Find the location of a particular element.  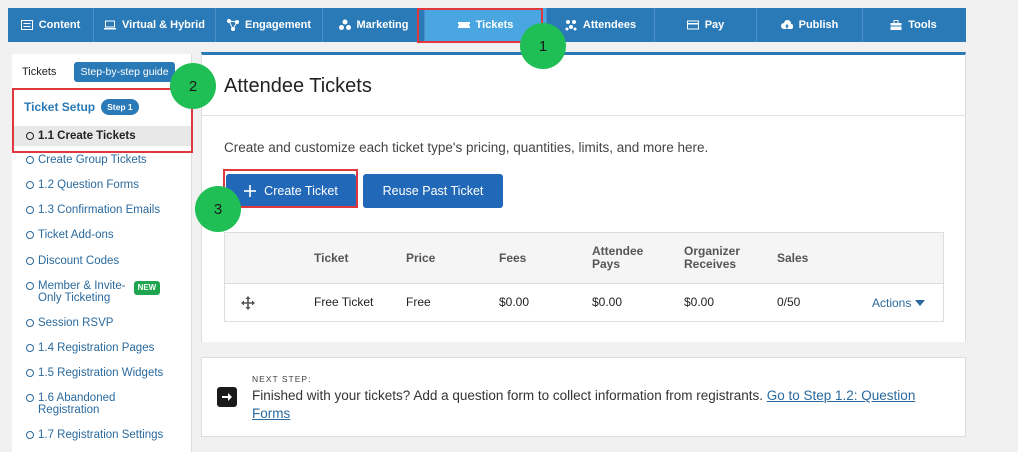

nav-engagement: Engagement is located at coordinates (269, 25).